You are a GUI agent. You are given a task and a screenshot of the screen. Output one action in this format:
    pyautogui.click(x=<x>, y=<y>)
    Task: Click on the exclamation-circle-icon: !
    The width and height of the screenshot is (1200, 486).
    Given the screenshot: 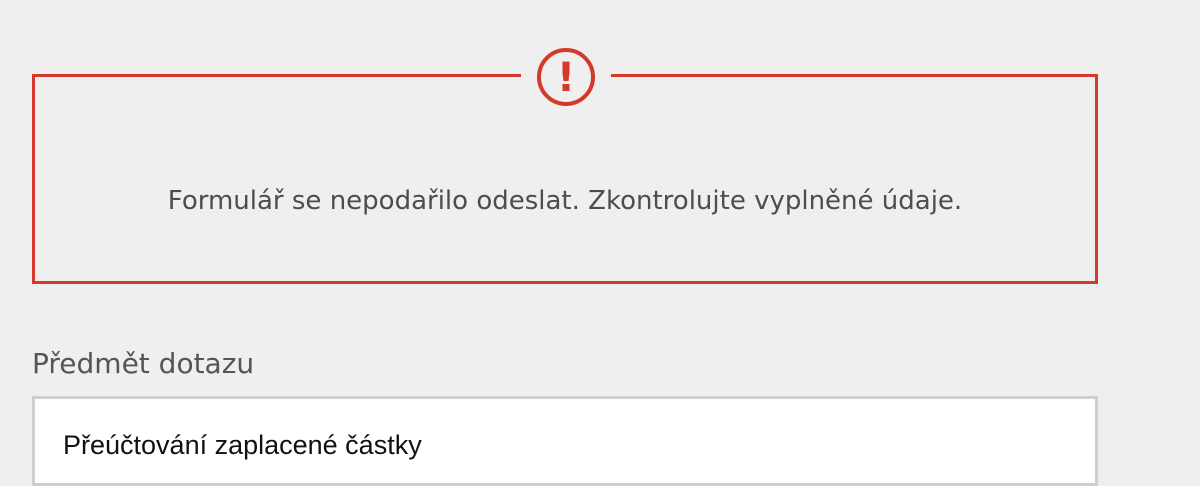 What is the action you would take?
    pyautogui.click(x=566, y=77)
    